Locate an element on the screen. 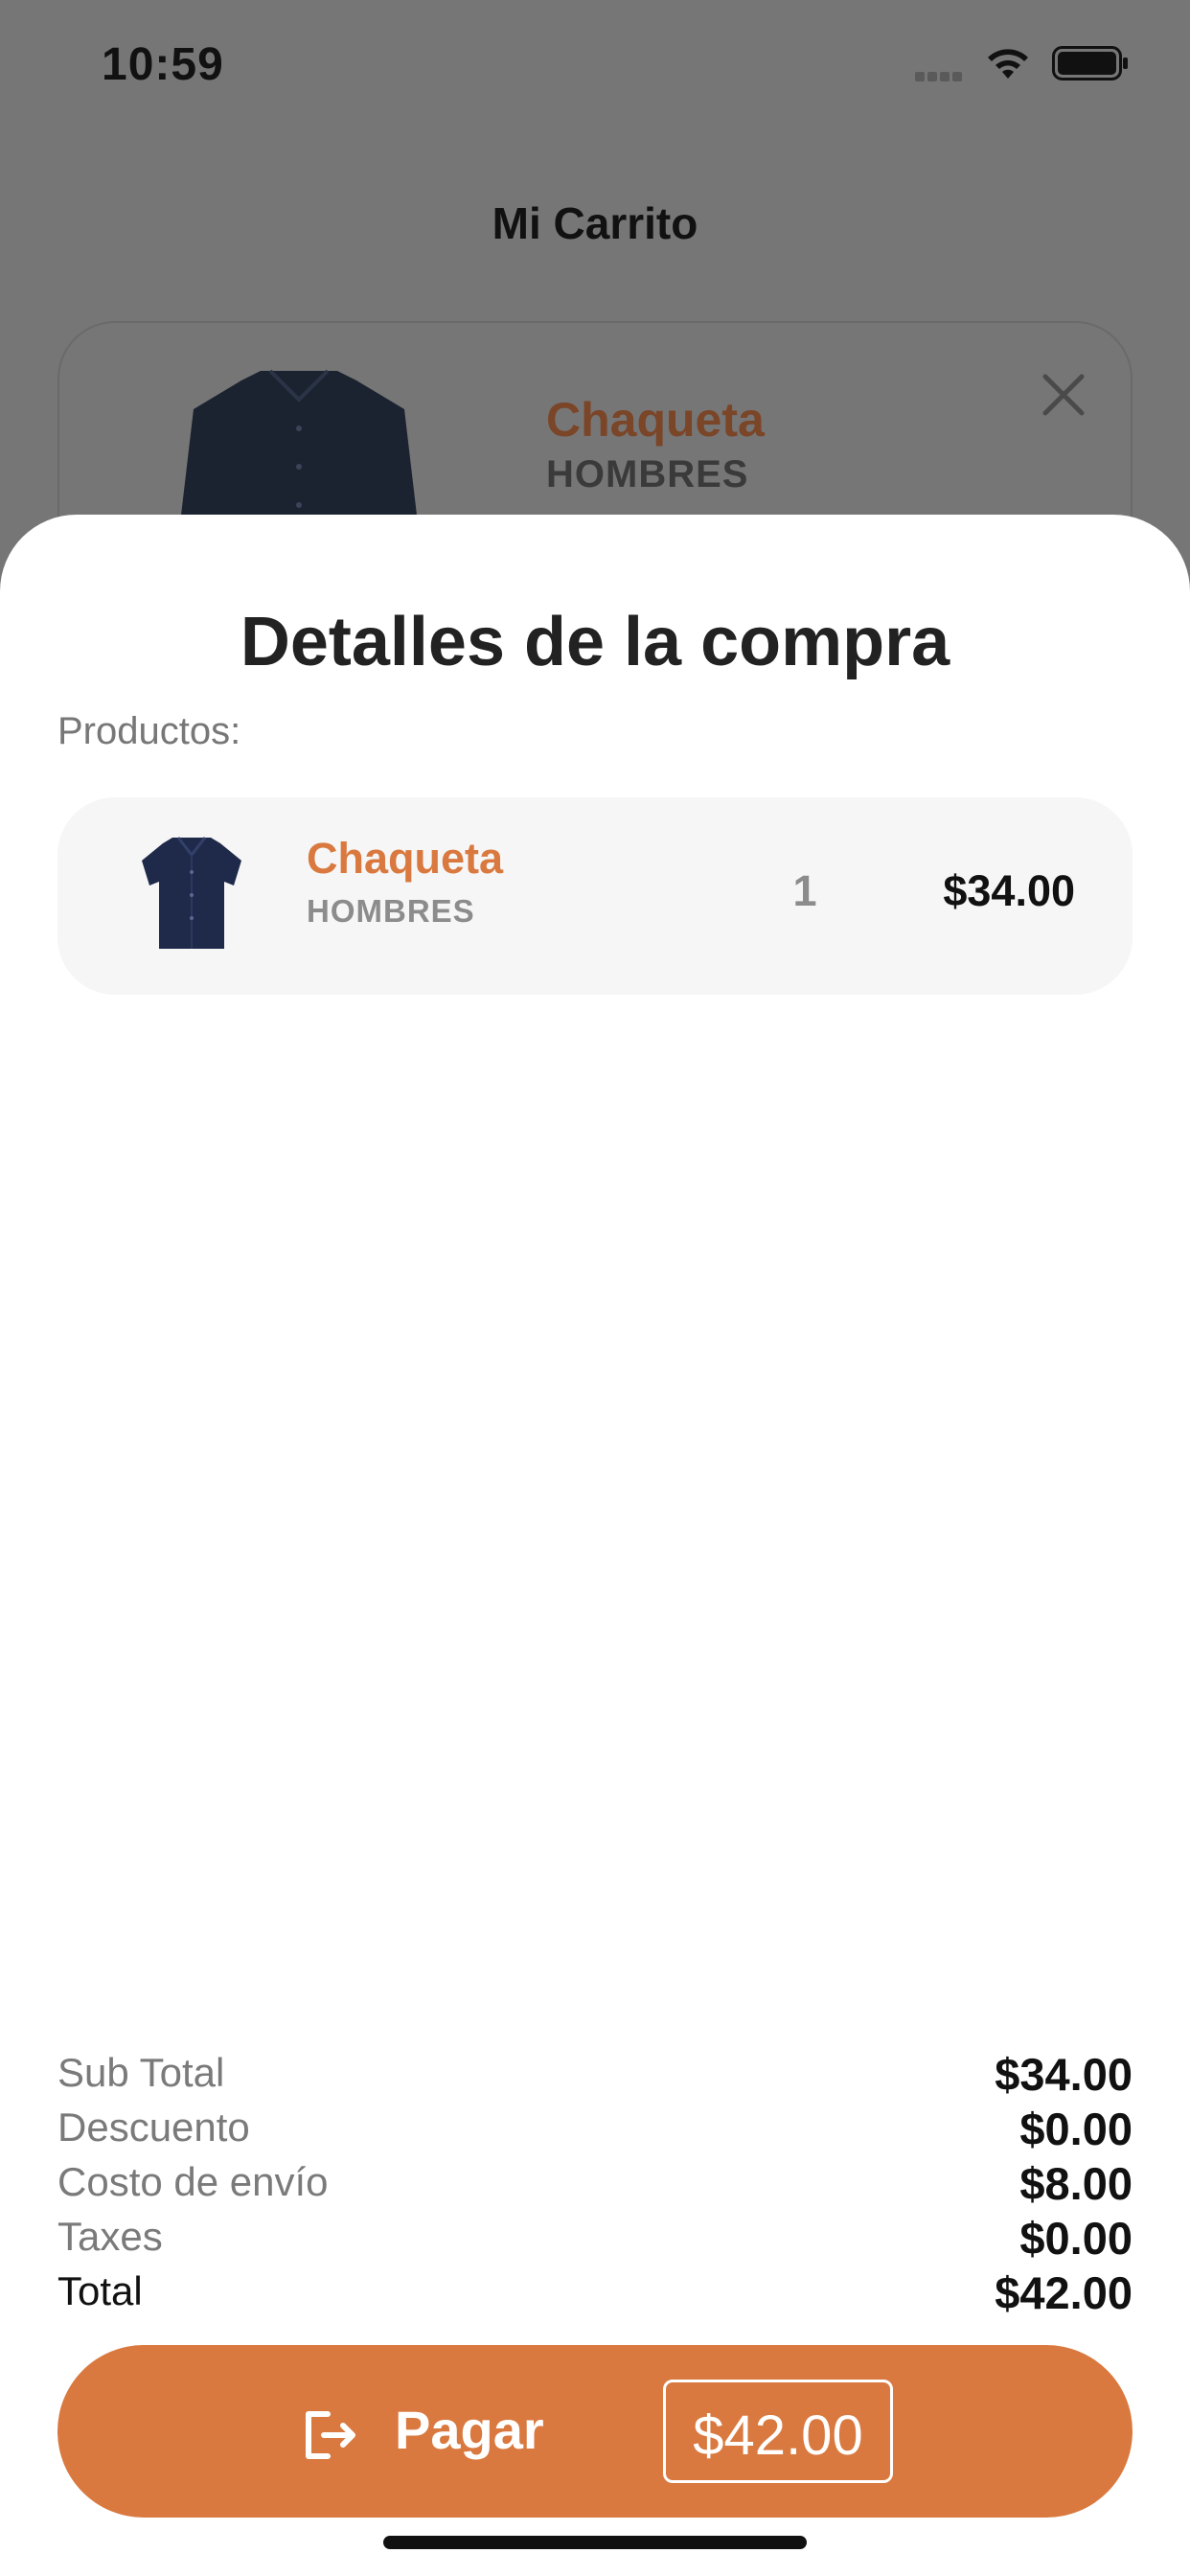 This screenshot has width=1190, height=2576. products-label: Productos: is located at coordinates (149, 731).